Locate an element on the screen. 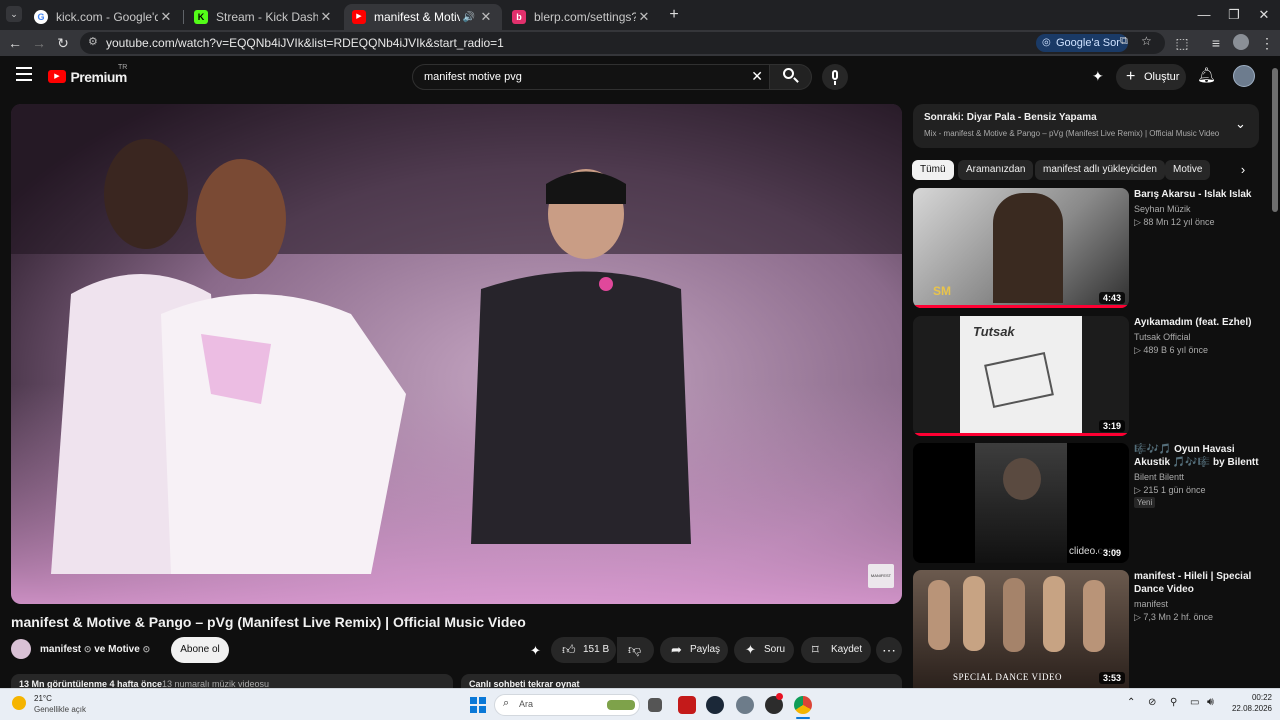  microphone-icon is located at coordinates (835, 75).